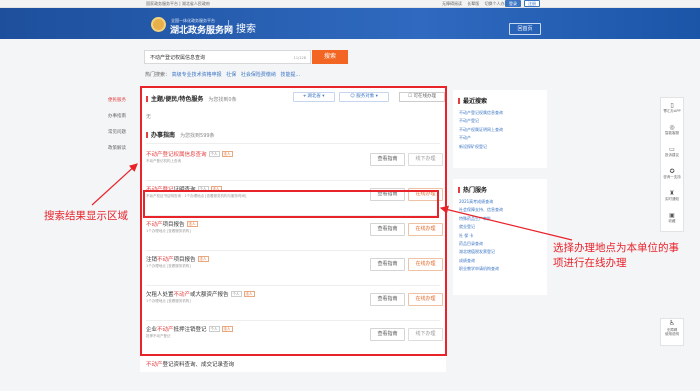  I want to click on annotation-arrows, so click(332, 202).